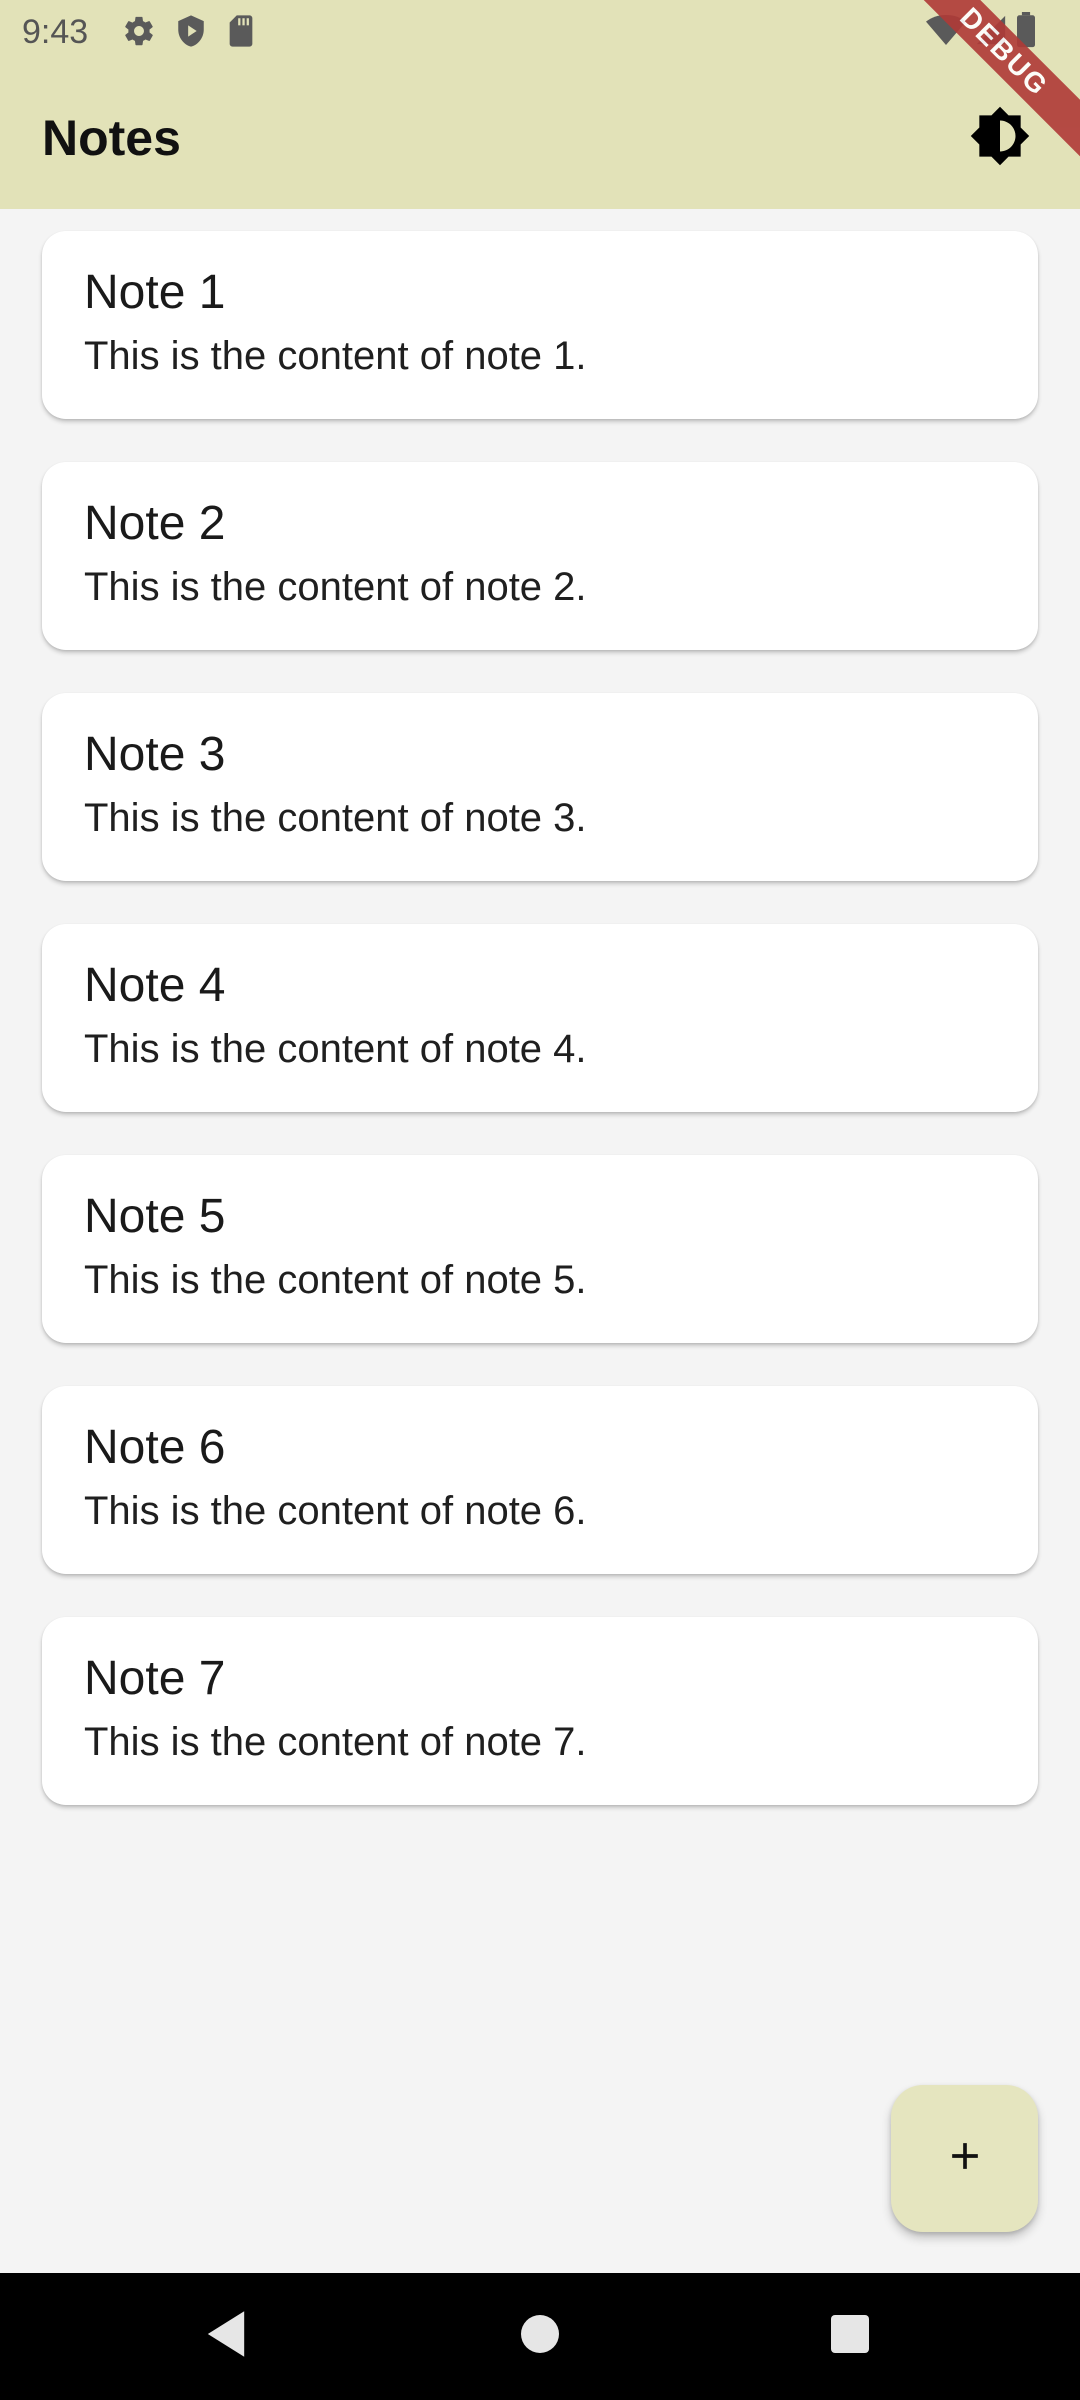 This screenshot has width=1080, height=2400. I want to click on note-title: Note 4, so click(155, 985).